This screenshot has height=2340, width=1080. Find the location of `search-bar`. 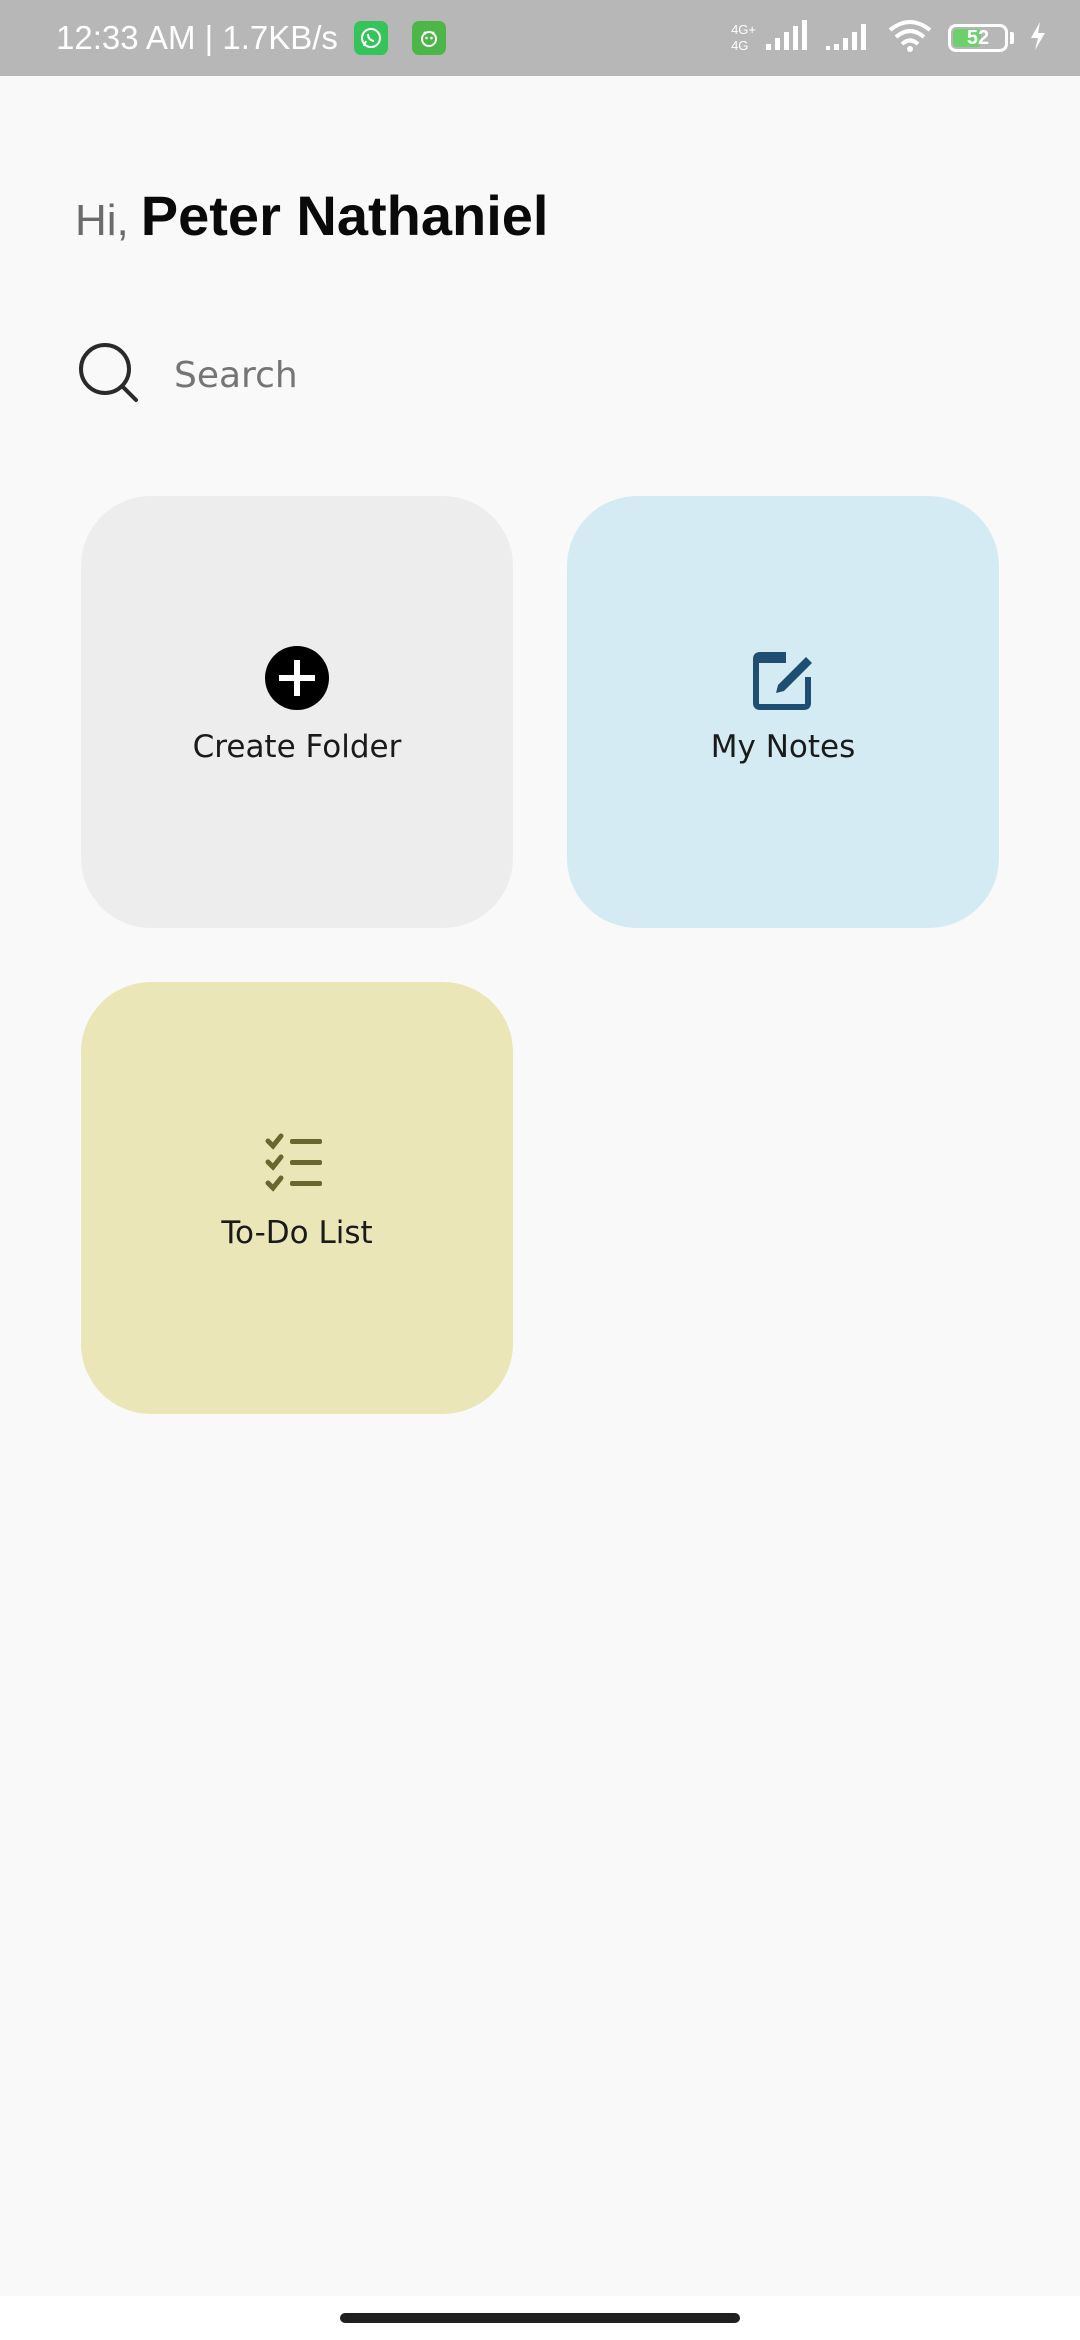

search-bar is located at coordinates (376, 375).